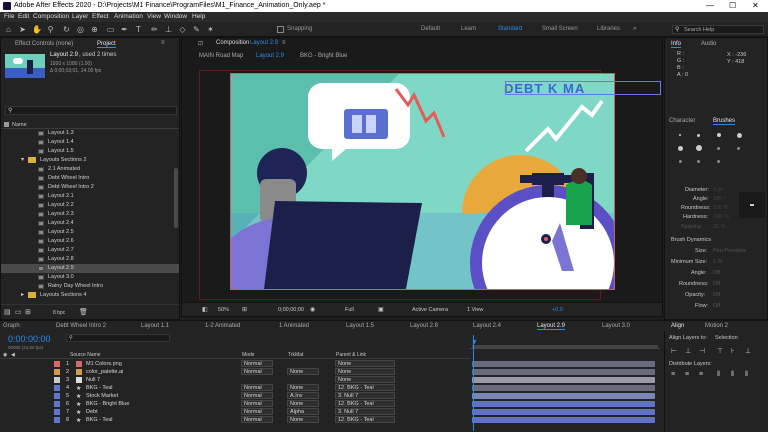 This screenshot has width=768, height=432. I want to click on clone-tool-icon: ⊥, so click(168, 29).